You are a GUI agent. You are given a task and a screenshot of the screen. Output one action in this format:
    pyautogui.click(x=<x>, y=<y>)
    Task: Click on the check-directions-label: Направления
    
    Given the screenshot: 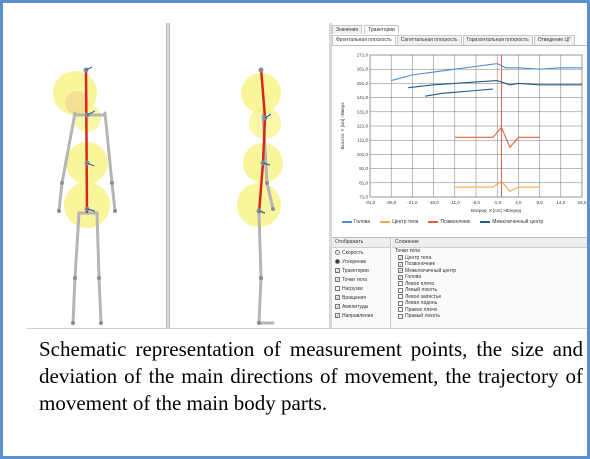 What is the action you would take?
    pyautogui.click(x=358, y=315)
    